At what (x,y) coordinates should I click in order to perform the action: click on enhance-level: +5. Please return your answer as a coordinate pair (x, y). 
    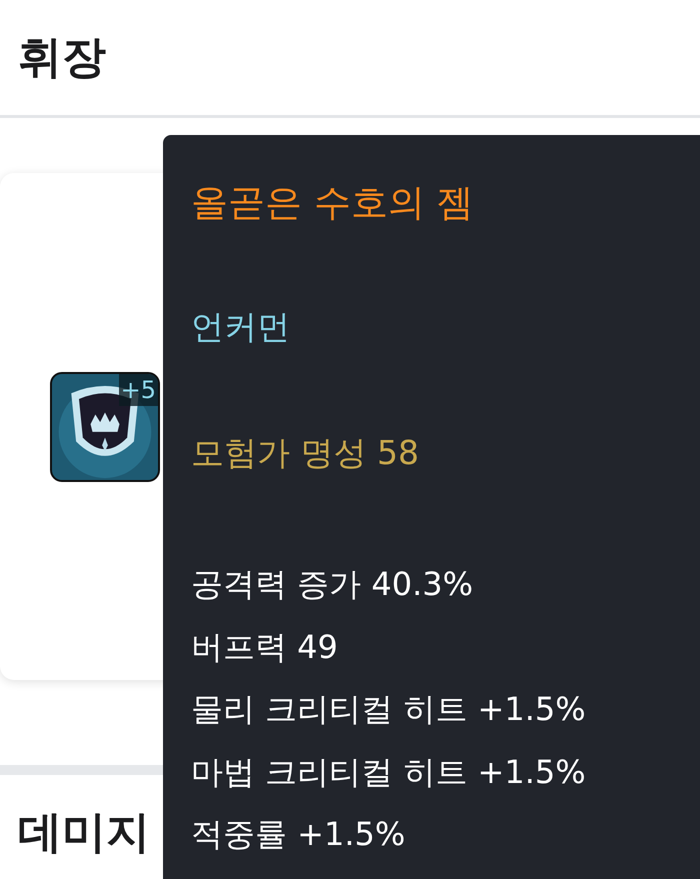
    Looking at the image, I should click on (138, 390).